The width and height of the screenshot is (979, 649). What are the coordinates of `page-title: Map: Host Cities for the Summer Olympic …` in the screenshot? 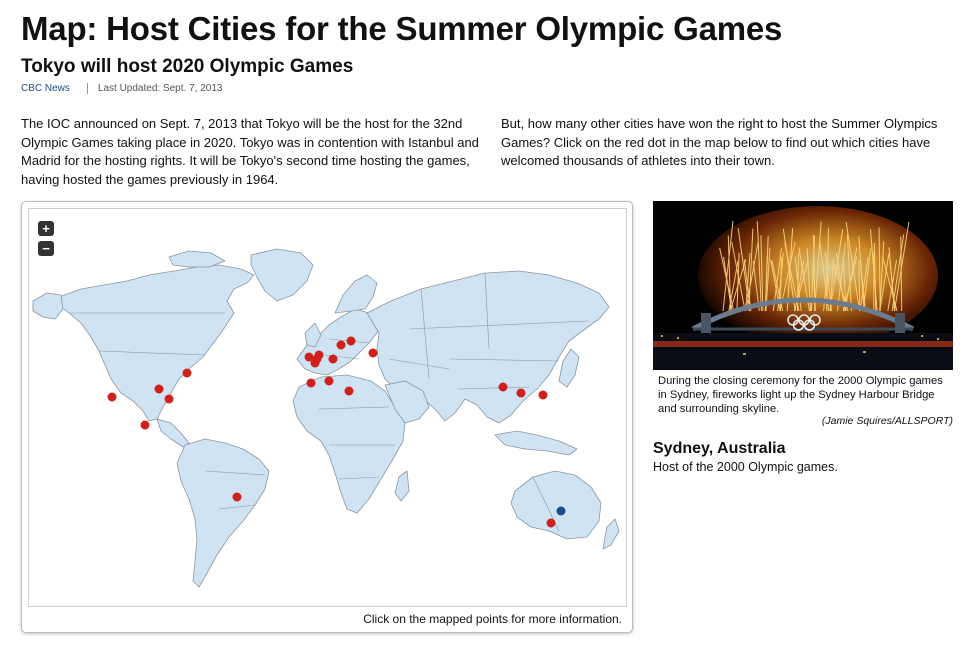 It's located at (402, 28).